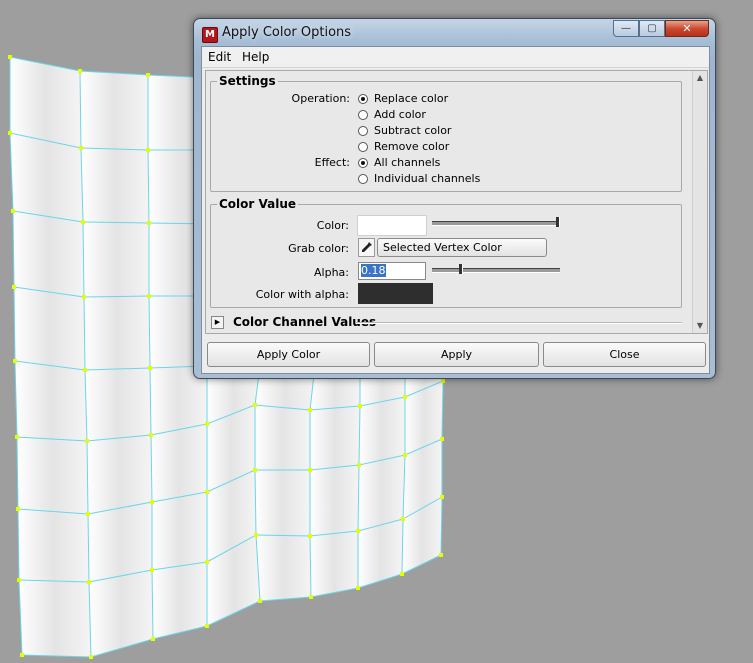  What do you see at coordinates (427, 178) in the screenshot?
I see `radio-individual-channels-label: Individual channels` at bounding box center [427, 178].